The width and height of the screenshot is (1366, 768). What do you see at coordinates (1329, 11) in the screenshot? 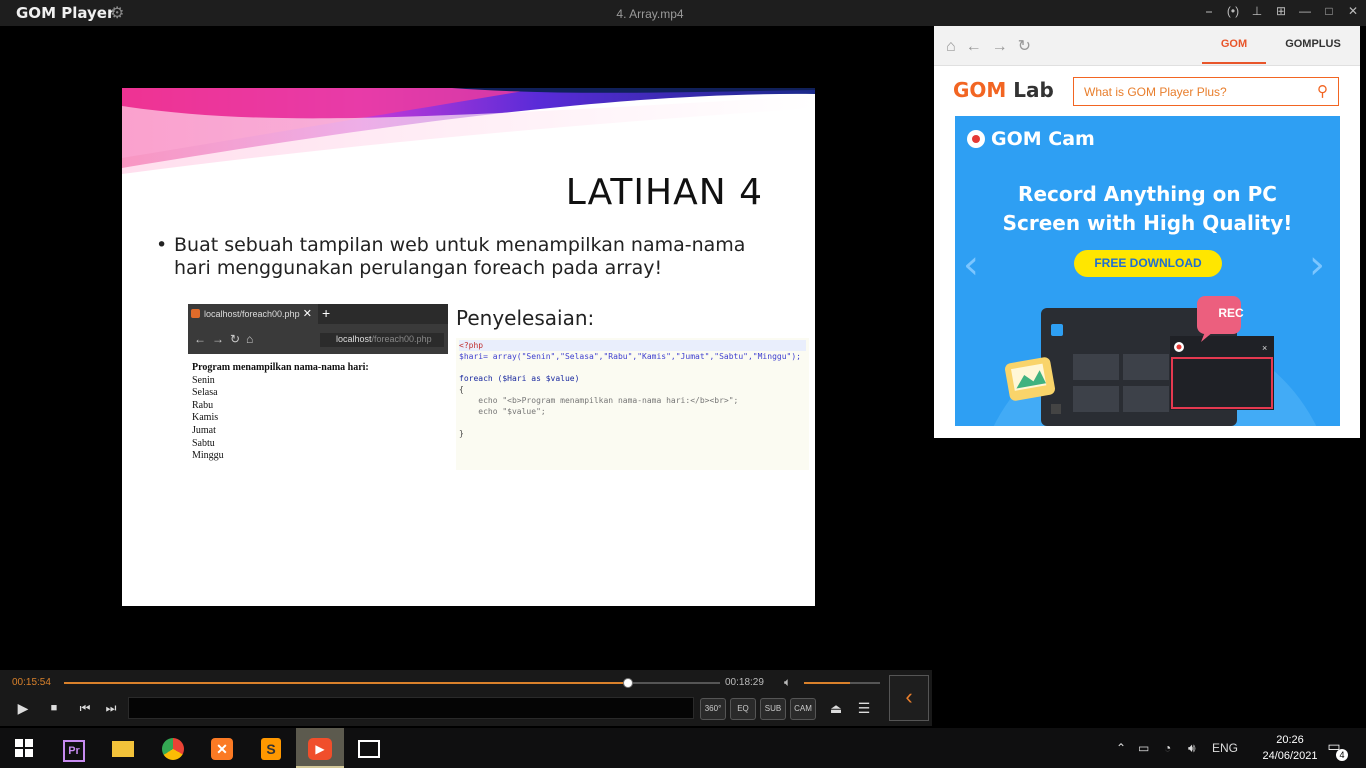
I see `maximize-button: □` at bounding box center [1329, 11].